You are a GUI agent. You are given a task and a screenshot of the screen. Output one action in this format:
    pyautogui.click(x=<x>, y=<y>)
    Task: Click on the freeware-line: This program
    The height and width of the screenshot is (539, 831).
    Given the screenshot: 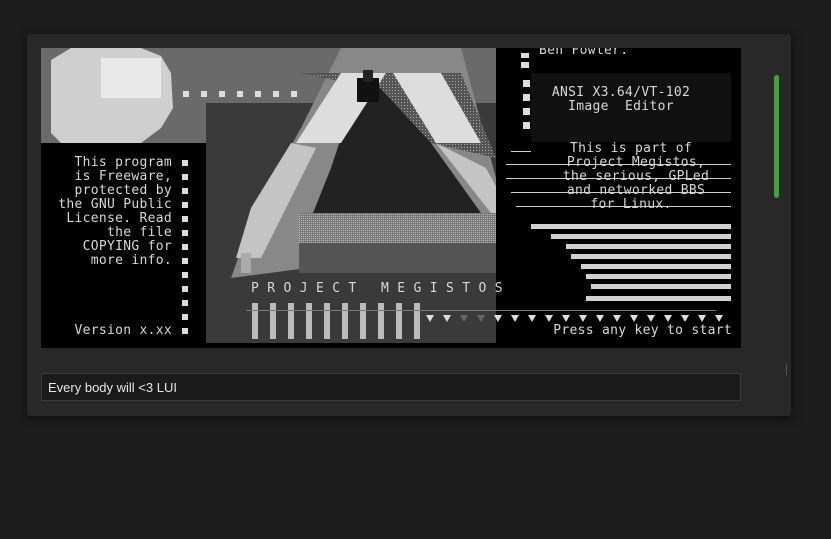 What is the action you would take?
    pyautogui.click(x=123, y=162)
    